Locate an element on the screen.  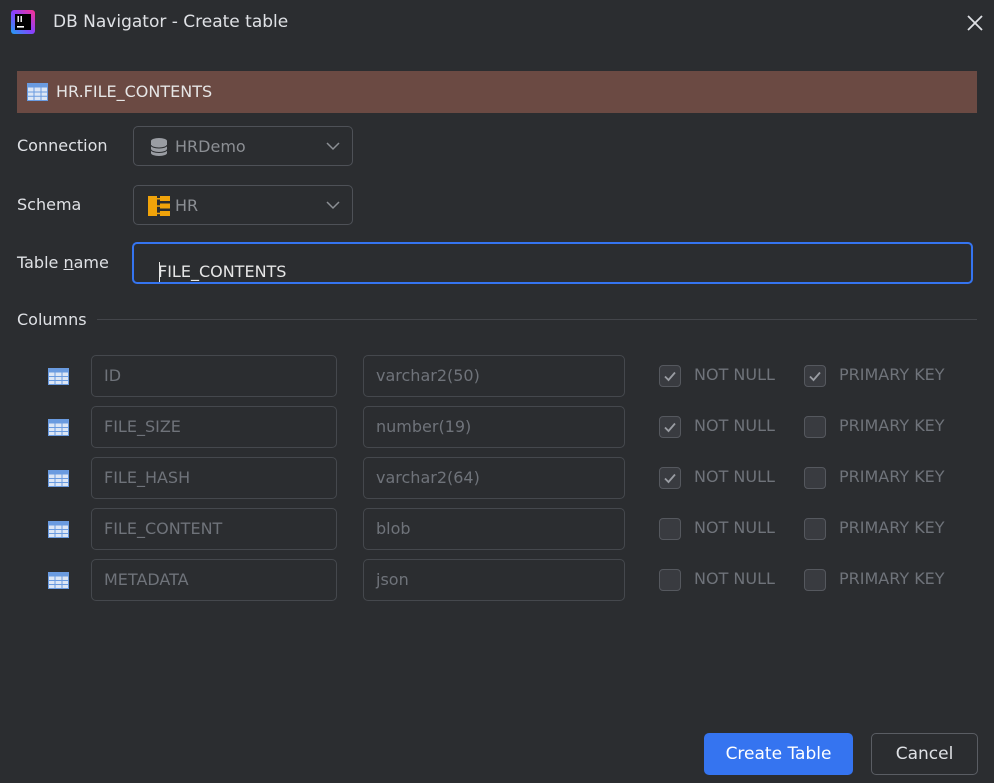
column-row: METADATA json NOT NULL PRIMARY KEY is located at coordinates (497, 580).